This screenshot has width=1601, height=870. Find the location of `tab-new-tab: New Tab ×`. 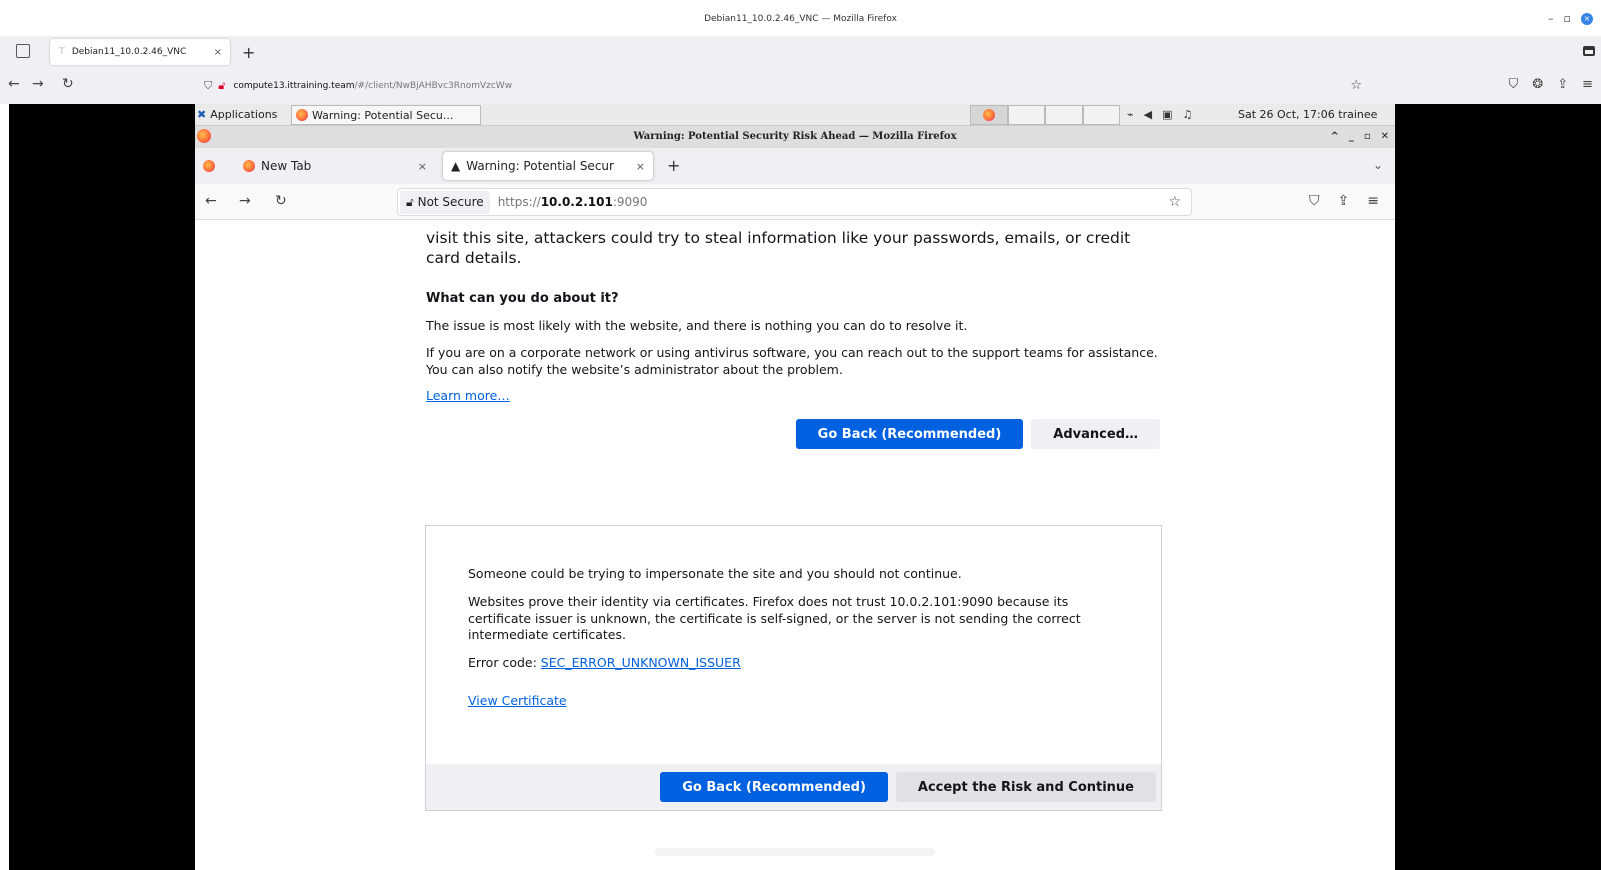

tab-new-tab: New Tab × is located at coordinates (335, 166).